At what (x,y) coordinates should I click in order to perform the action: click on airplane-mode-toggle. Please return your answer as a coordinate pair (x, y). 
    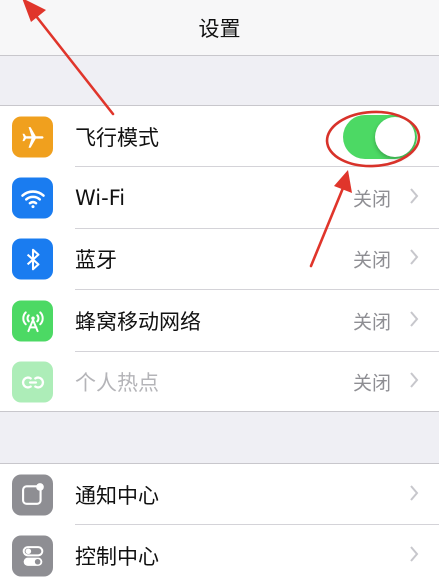
    Looking at the image, I should click on (380, 136).